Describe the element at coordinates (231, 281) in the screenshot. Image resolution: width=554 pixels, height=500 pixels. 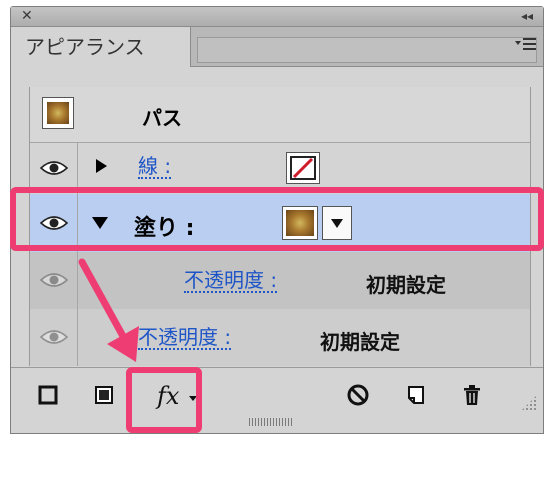
I see `fill-opacity-link: 不透明度 :` at that location.